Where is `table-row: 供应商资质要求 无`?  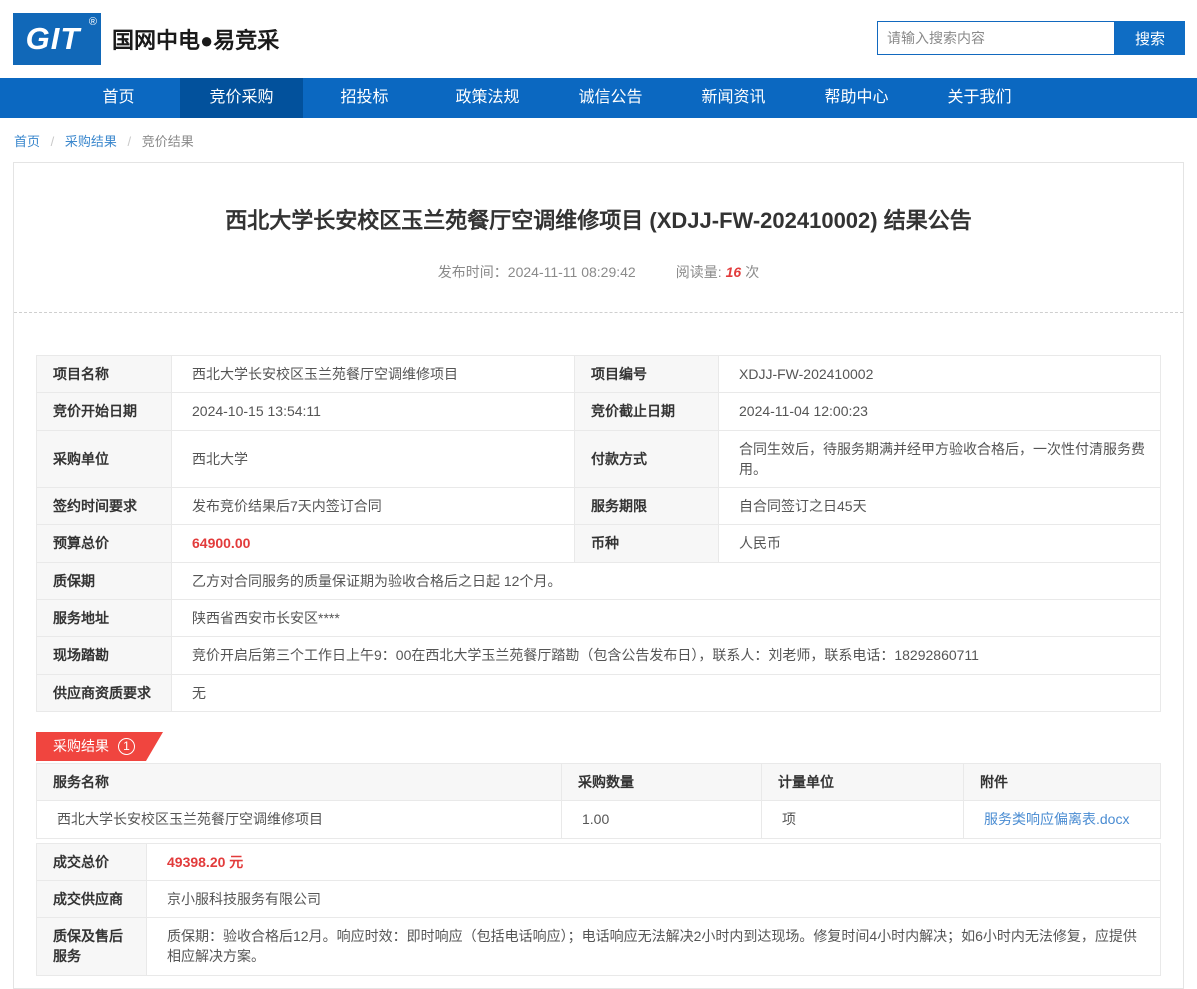 table-row: 供应商资质要求 无 is located at coordinates (598, 692).